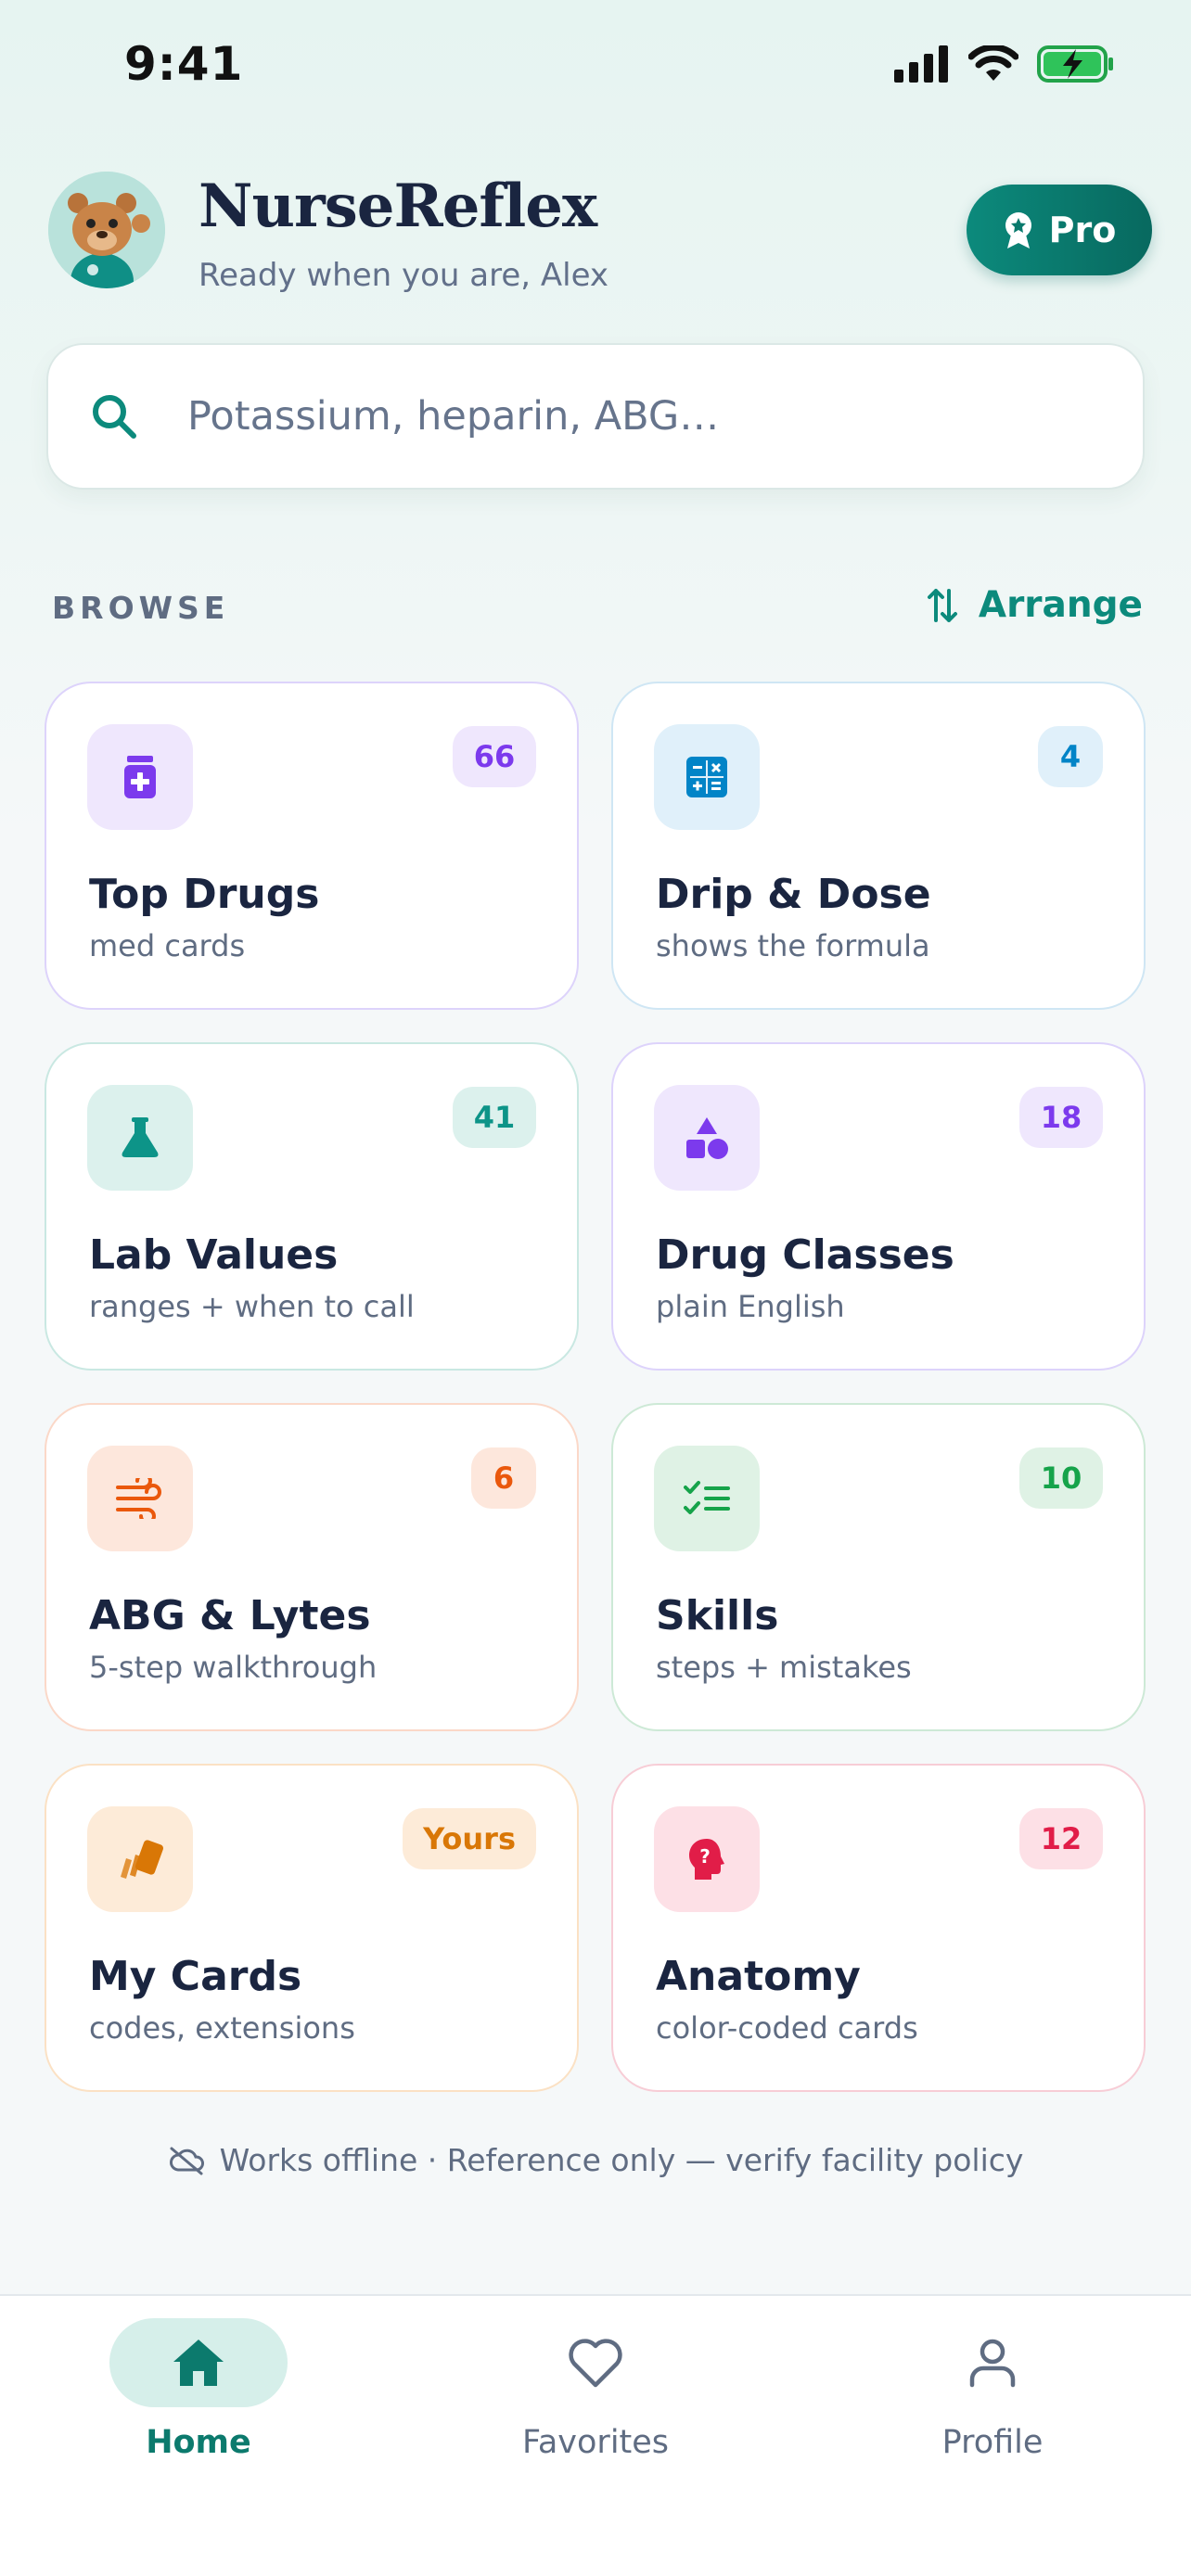 This screenshot has width=1191, height=2576. I want to click on status-time: 9:41, so click(184, 64).